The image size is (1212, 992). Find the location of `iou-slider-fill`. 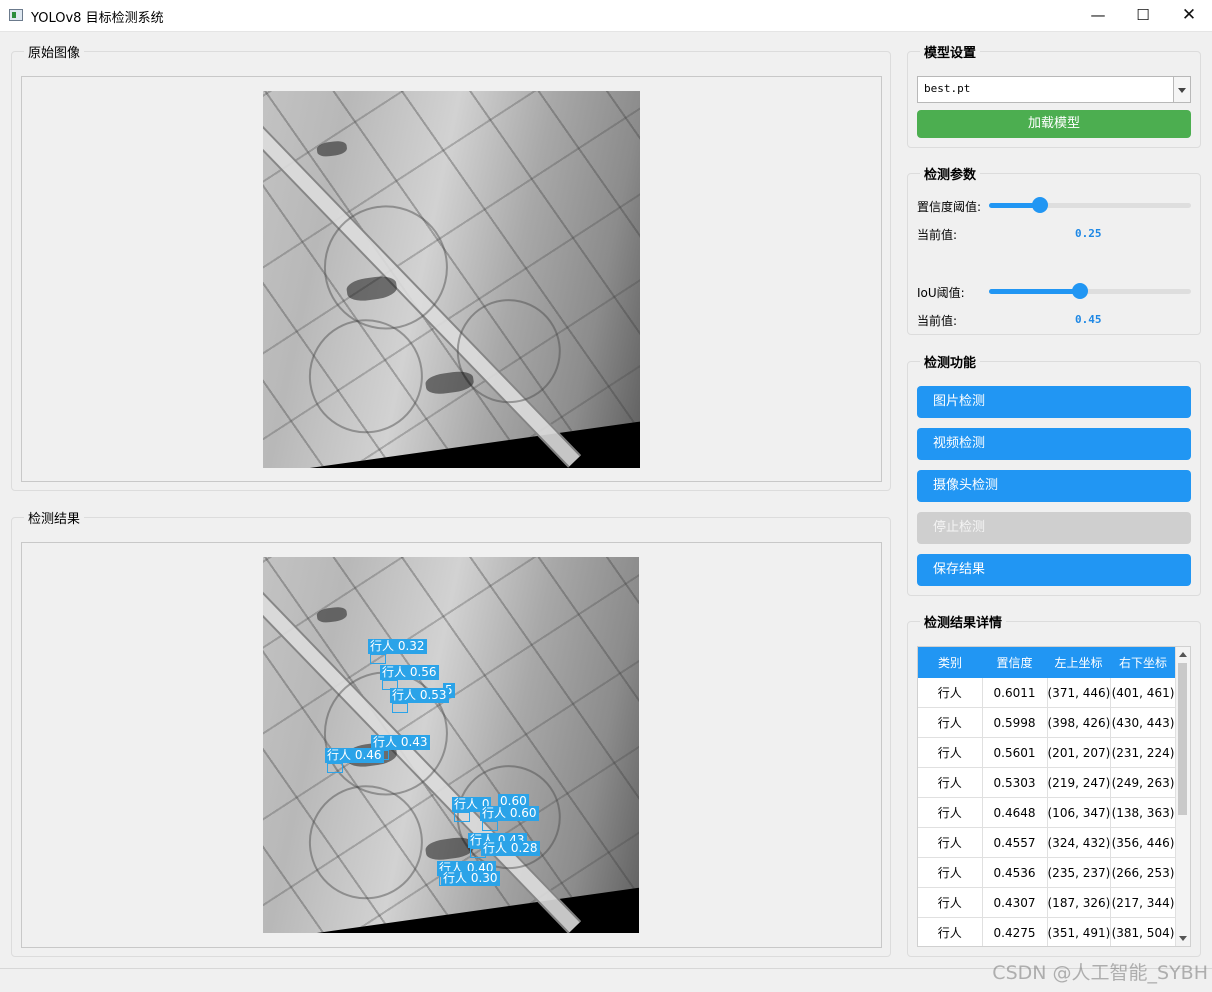

iou-slider-fill is located at coordinates (1034, 291).